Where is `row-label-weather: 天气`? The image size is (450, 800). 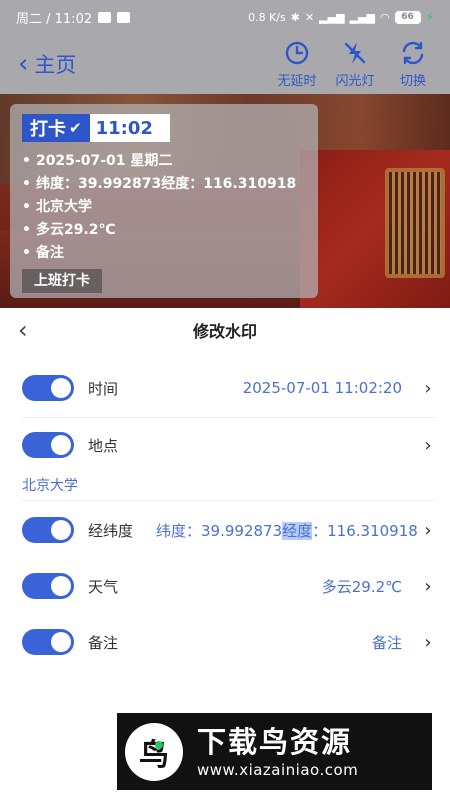 row-label-weather: 天气 is located at coordinates (103, 586).